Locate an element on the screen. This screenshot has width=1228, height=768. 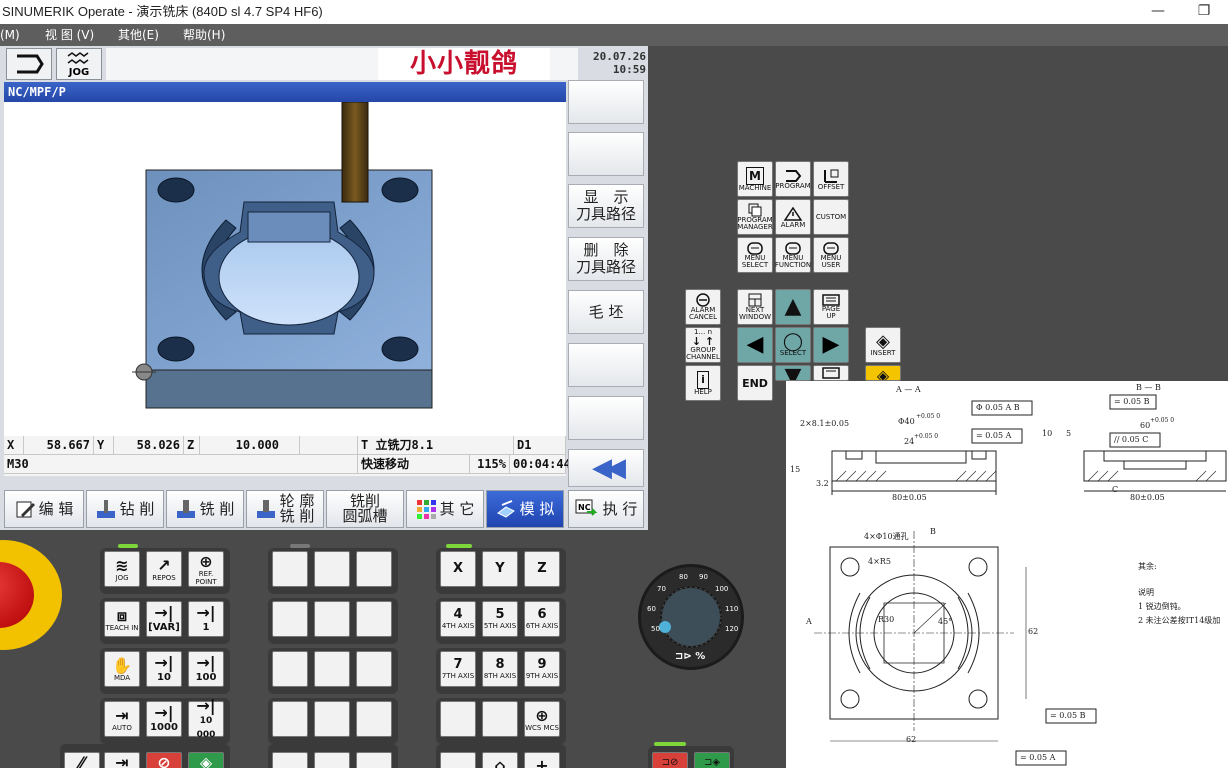
start-key: ◈ is located at coordinates (206, 760).